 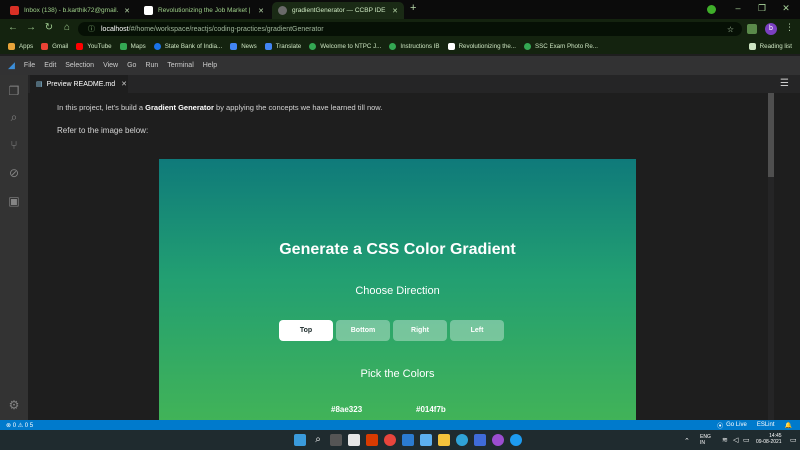 What do you see at coordinates (414, 46) in the screenshot?
I see `bookmark-instructions: Instructions IB` at bounding box center [414, 46].